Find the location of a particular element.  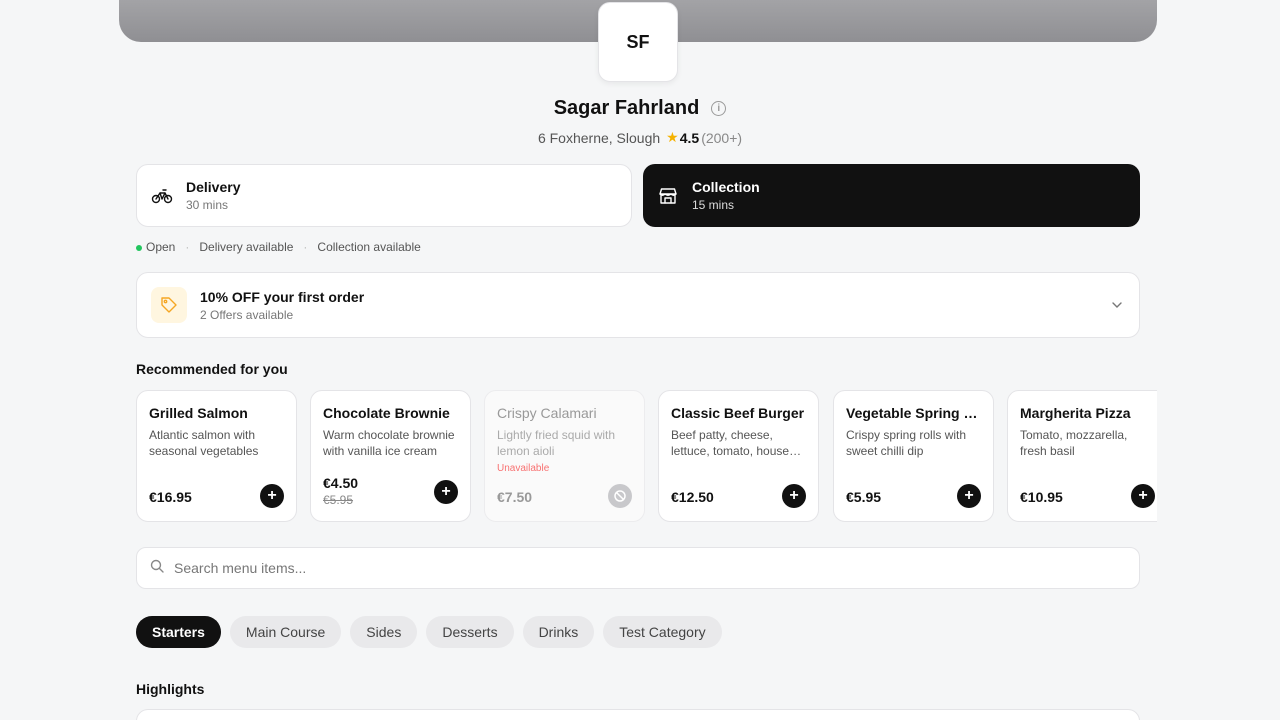

search-input is located at coordinates (624, 568).